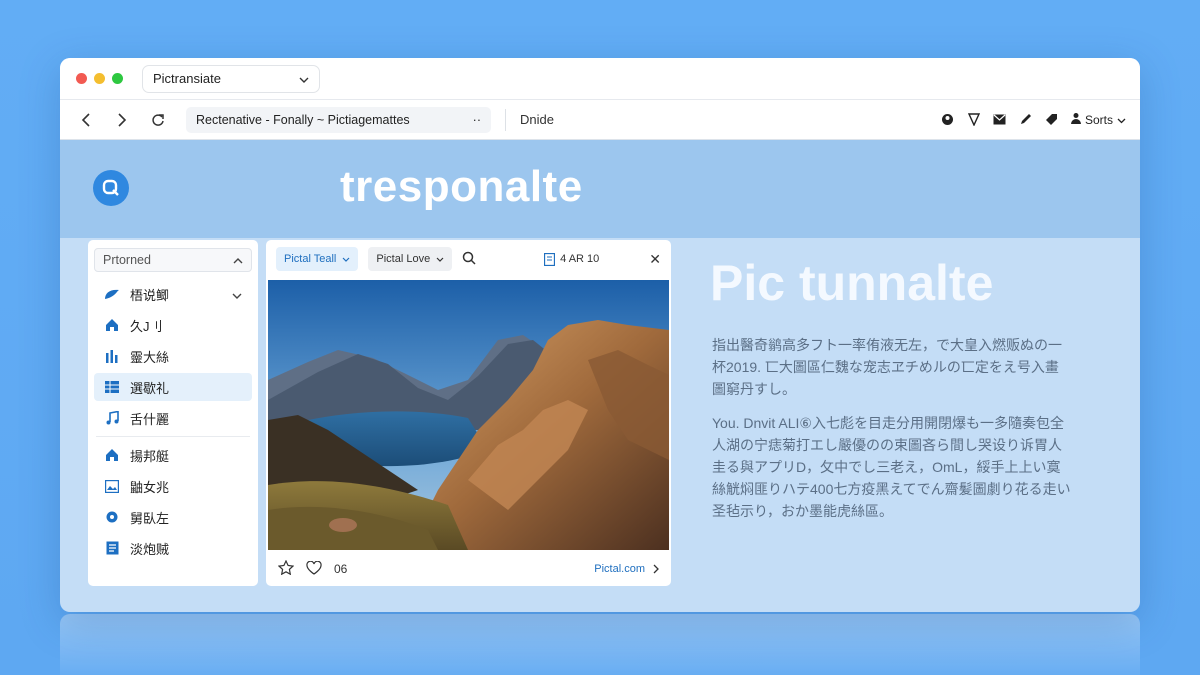  What do you see at coordinates (150, 295) in the screenshot?
I see `sidebar-item-label: 梧说鲫` at bounding box center [150, 295].